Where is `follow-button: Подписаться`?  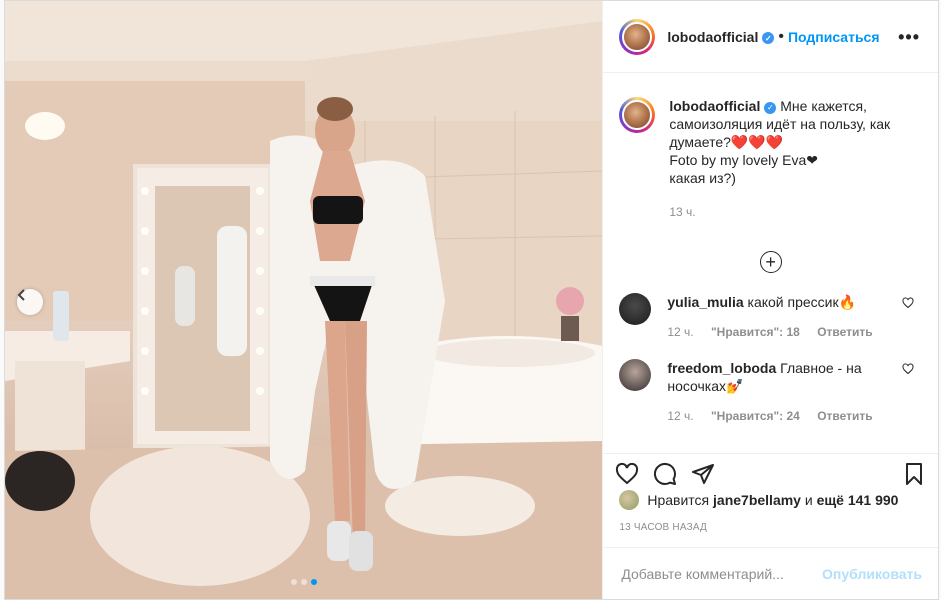
follow-button: Подписаться is located at coordinates (834, 37).